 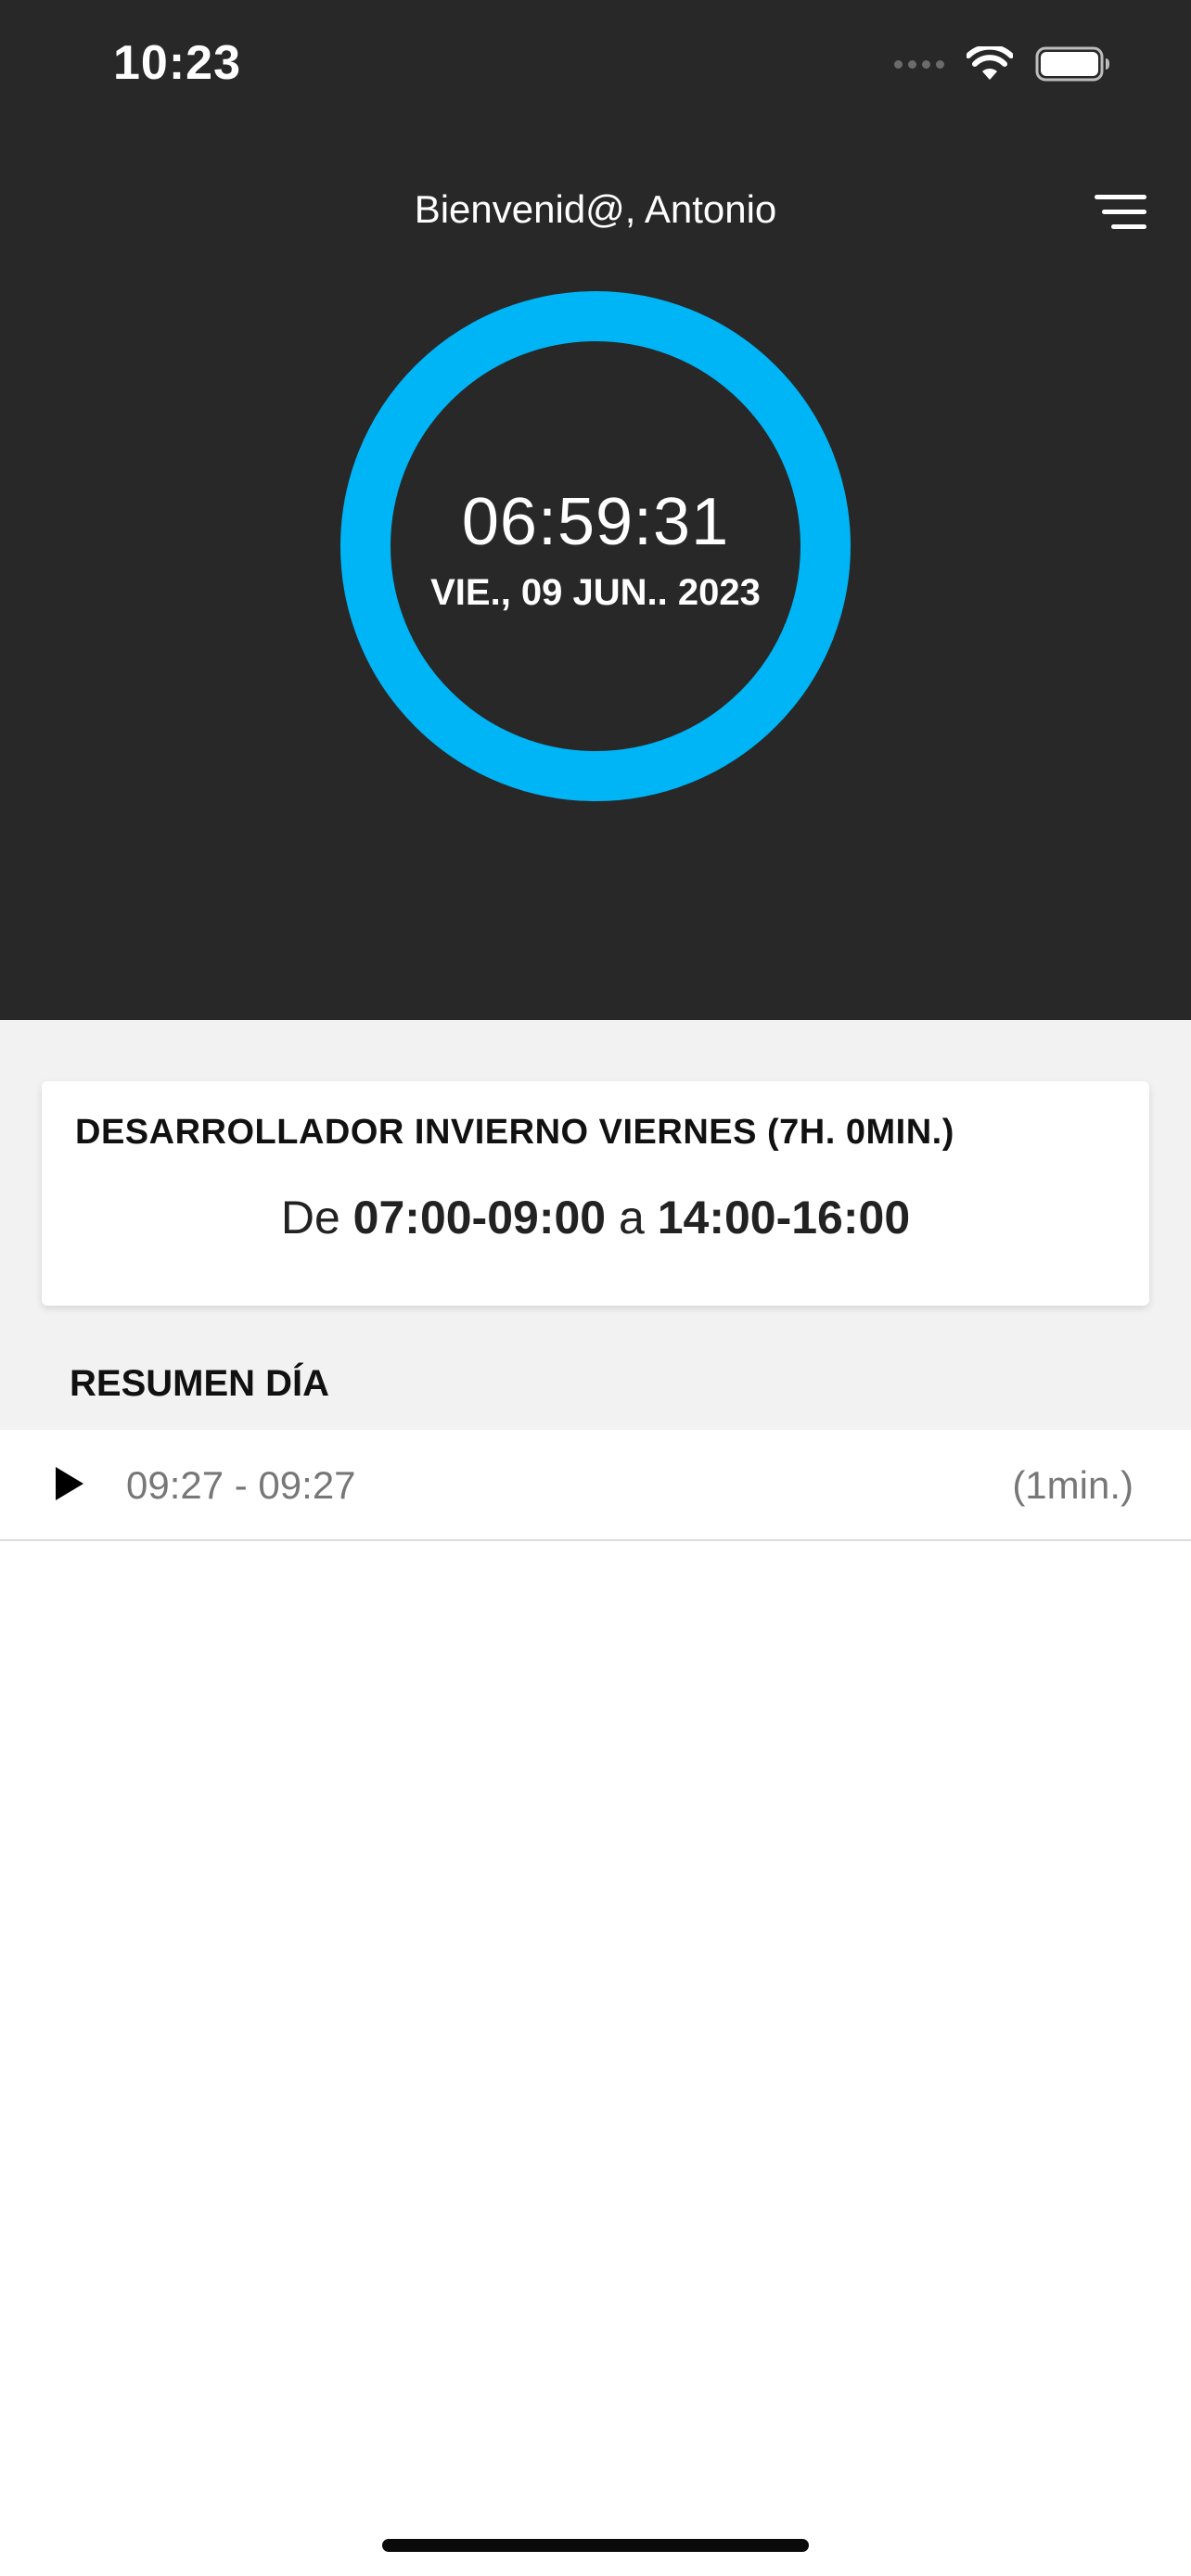 What do you see at coordinates (990, 64) in the screenshot?
I see `wifi-icon` at bounding box center [990, 64].